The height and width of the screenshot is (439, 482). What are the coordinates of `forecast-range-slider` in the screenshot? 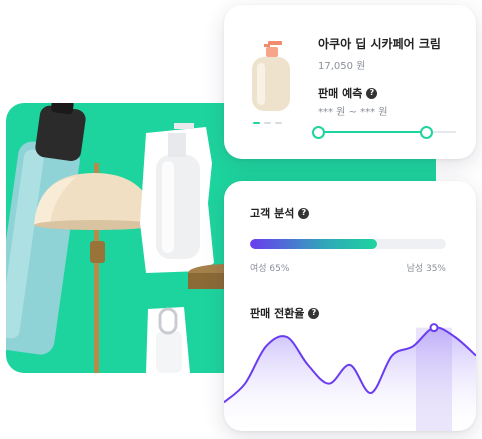 It's located at (384, 132).